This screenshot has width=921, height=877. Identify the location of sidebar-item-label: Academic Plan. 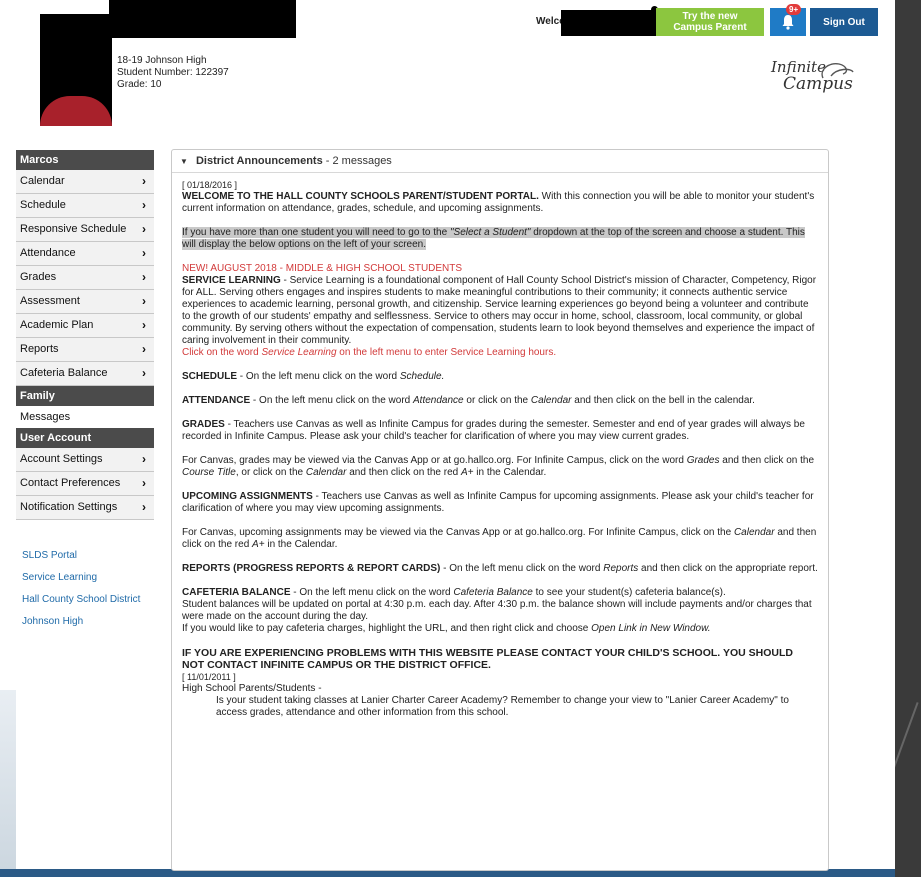
(57, 325).